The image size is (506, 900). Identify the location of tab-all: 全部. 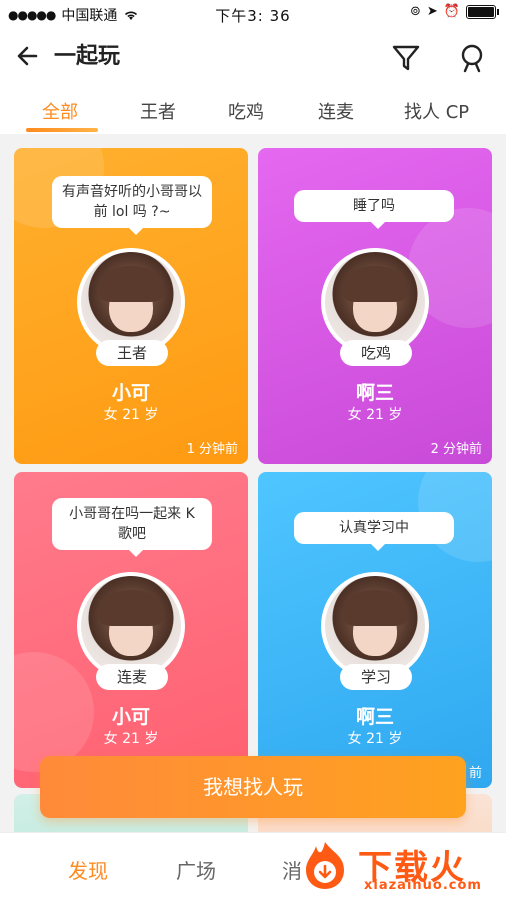
(60, 111).